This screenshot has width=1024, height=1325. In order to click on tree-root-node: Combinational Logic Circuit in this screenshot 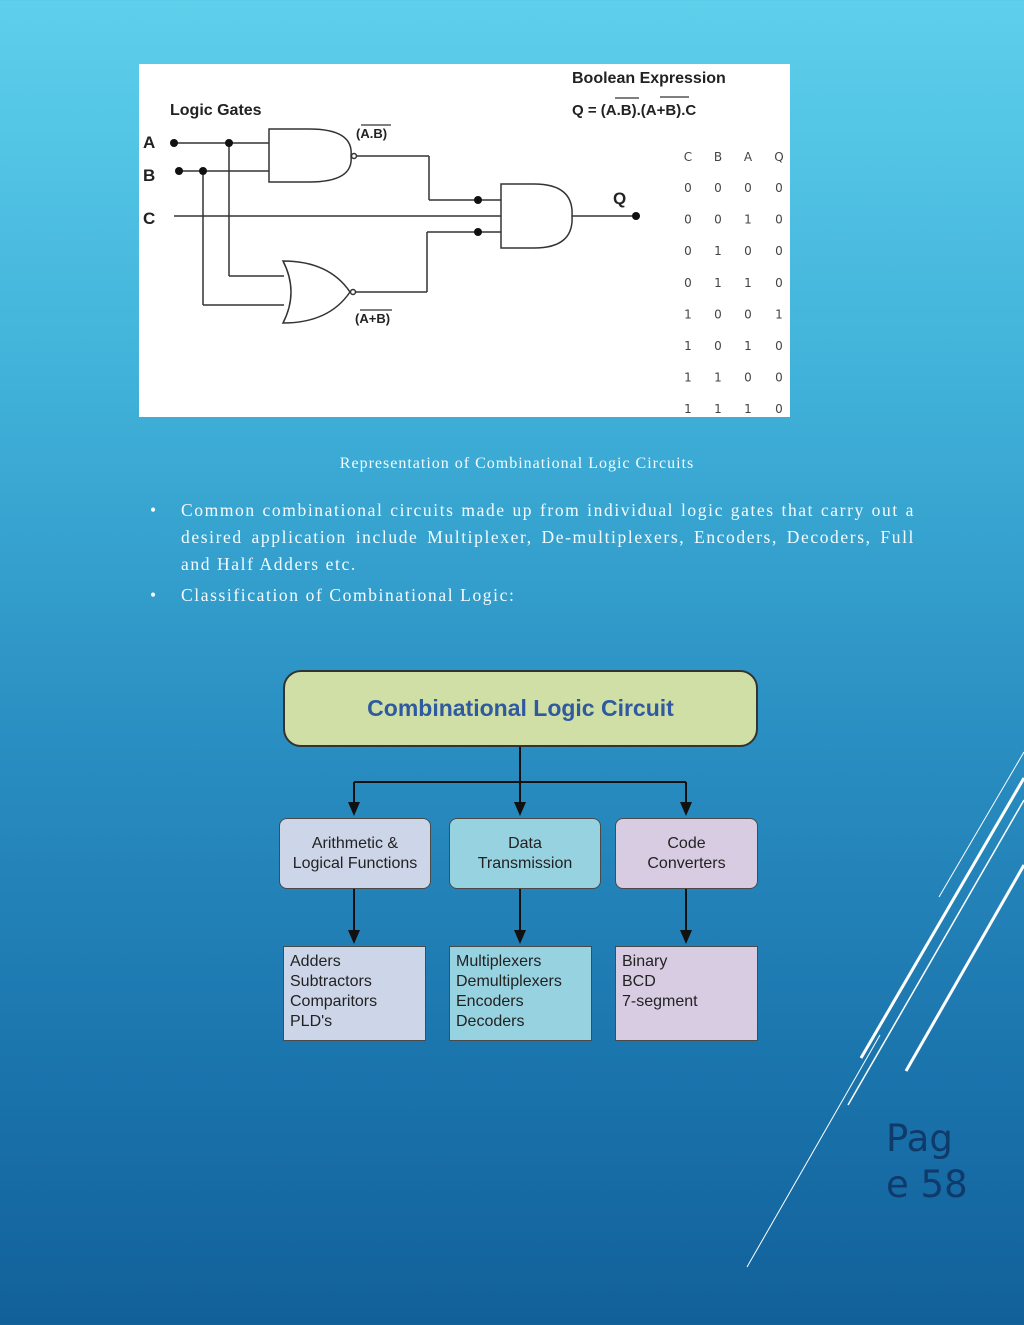, I will do `click(520, 708)`.